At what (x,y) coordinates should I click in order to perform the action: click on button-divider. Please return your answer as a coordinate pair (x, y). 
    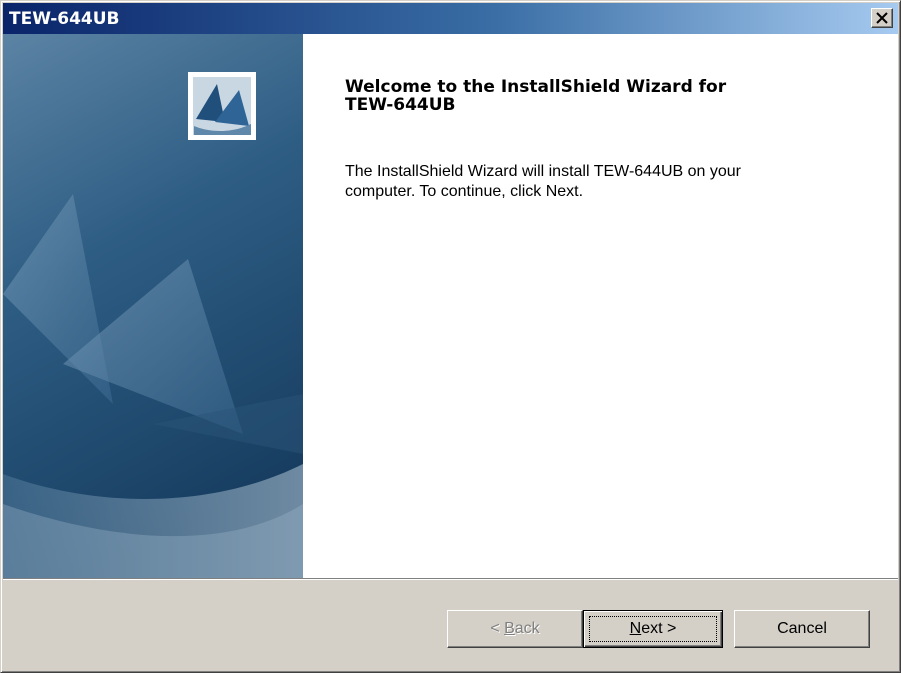
    Looking at the image, I should click on (450, 579).